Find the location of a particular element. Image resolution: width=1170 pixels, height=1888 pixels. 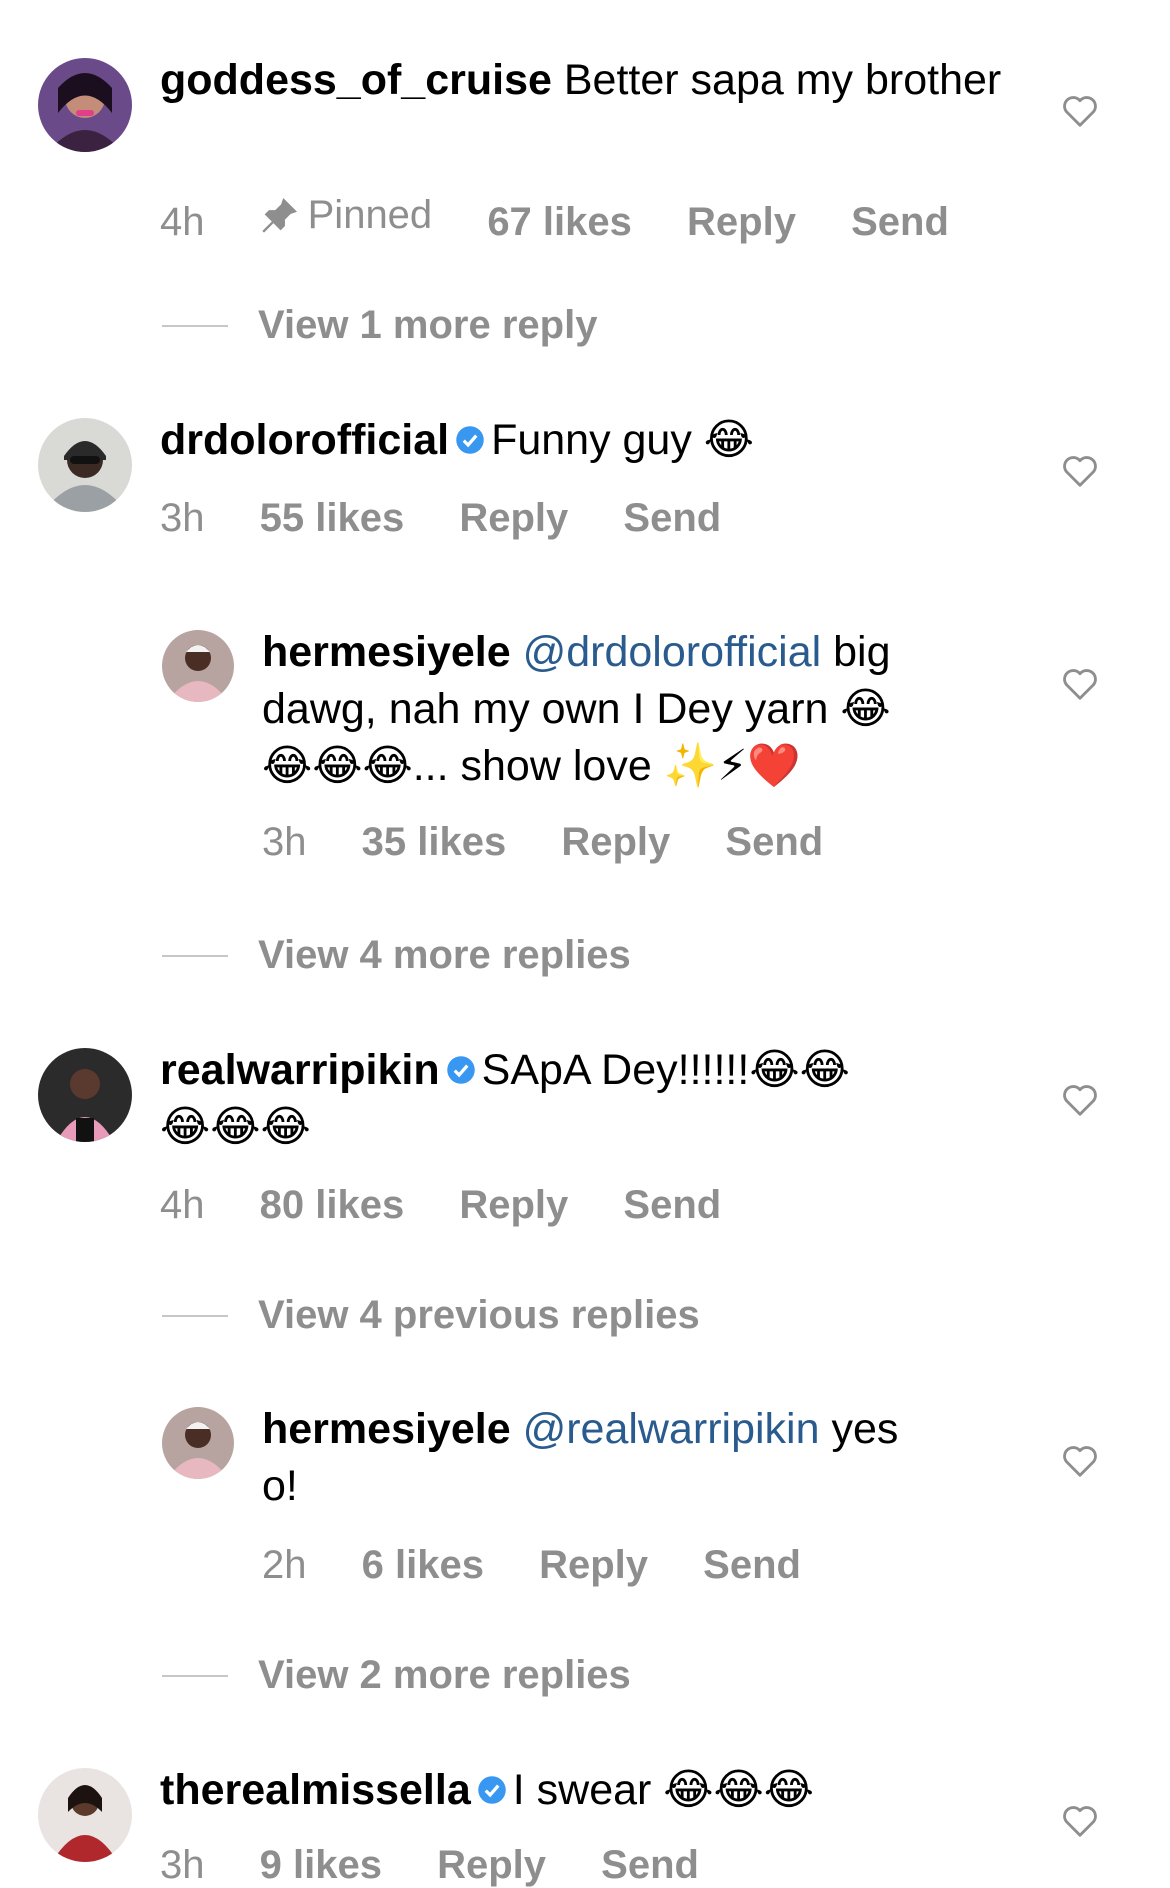

comment-text: drdolorofficial Funny guy 😂 is located at coordinates (590, 440).